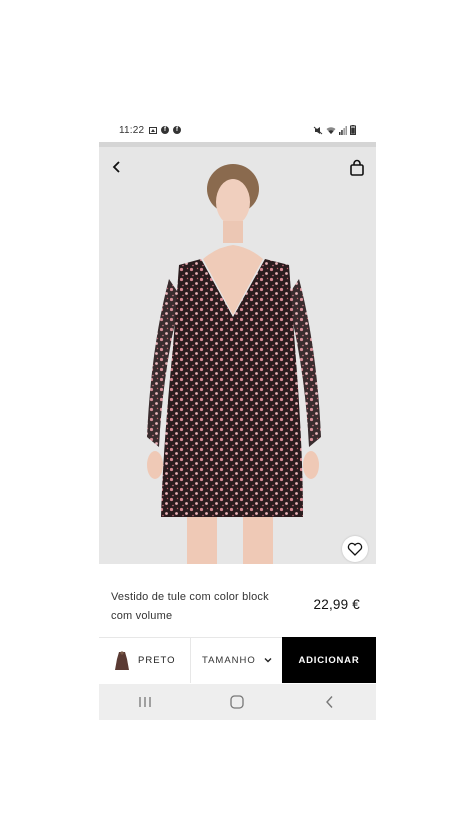 This screenshot has height=840, width=475. What do you see at coordinates (353, 130) in the screenshot?
I see `battery-icon` at bounding box center [353, 130].